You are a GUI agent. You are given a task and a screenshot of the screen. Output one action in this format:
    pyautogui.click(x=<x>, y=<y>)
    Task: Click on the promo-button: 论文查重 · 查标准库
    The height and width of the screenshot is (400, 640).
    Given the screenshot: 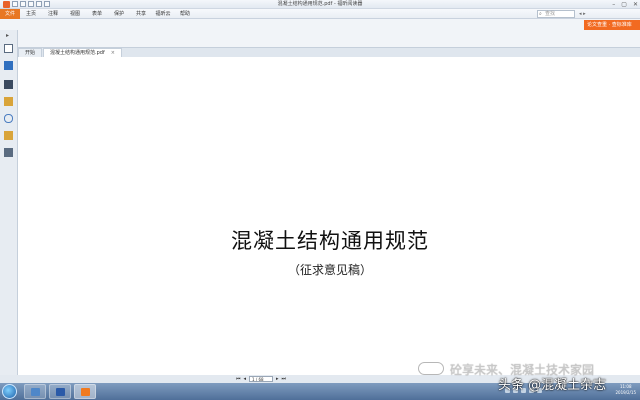 What is the action you would take?
    pyautogui.click(x=612, y=25)
    